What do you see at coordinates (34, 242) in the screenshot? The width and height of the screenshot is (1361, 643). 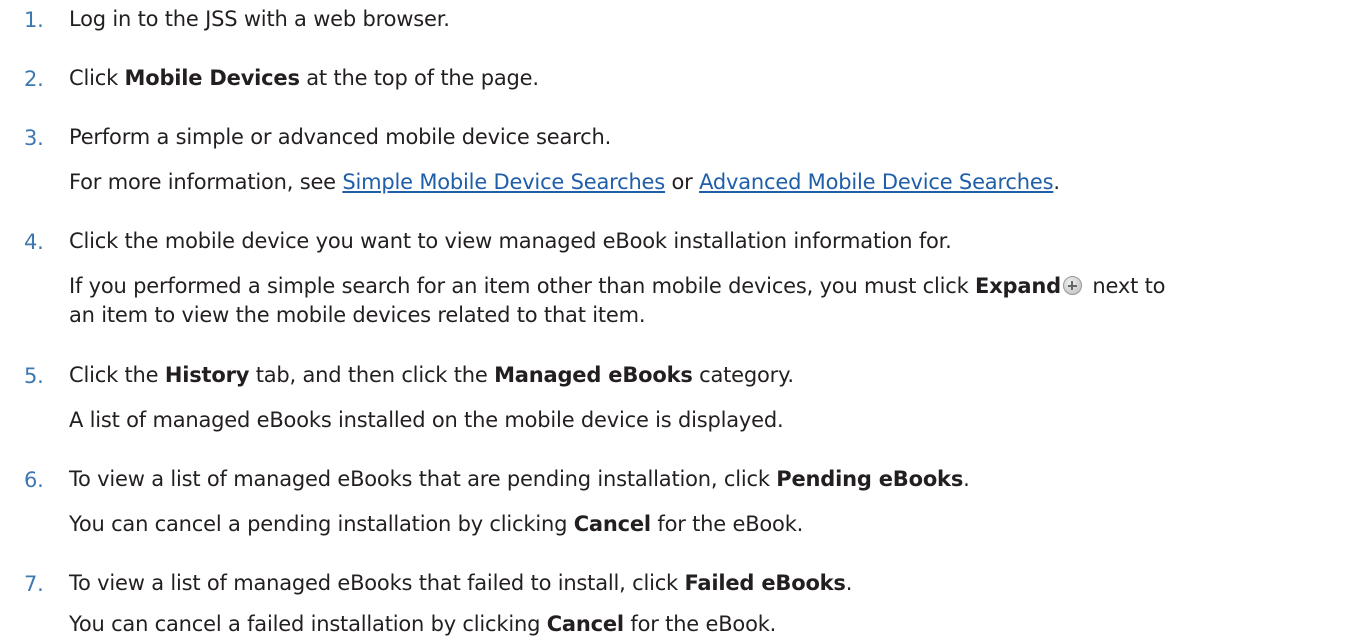 I see `step-number: 4.` at bounding box center [34, 242].